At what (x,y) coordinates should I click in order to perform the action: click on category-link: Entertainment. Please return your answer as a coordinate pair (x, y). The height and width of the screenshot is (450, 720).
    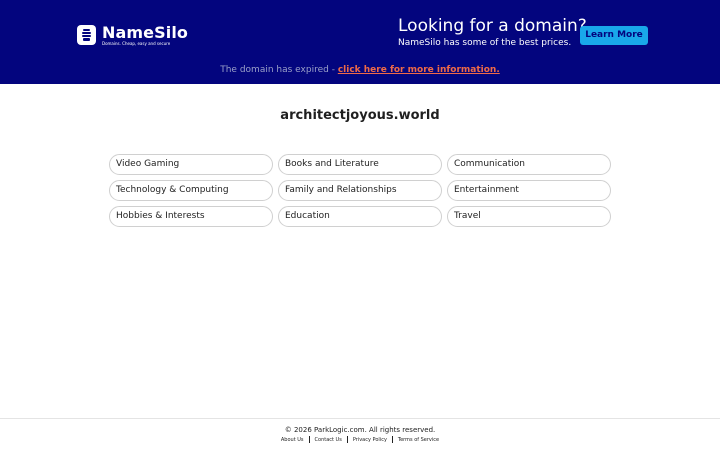
    Looking at the image, I should click on (529, 190).